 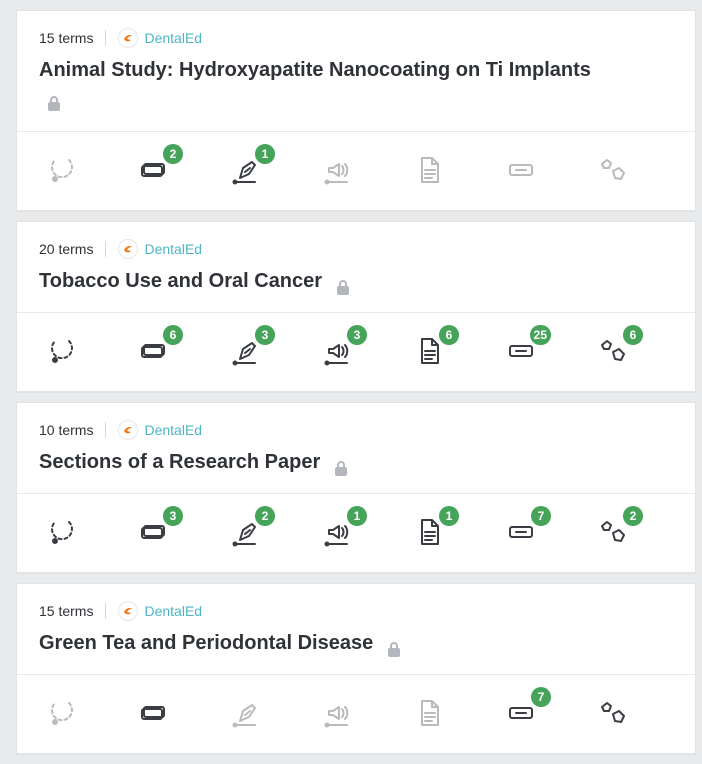 I want to click on set-title-text: Tobacco Use and Oral Cancer, so click(x=180, y=281).